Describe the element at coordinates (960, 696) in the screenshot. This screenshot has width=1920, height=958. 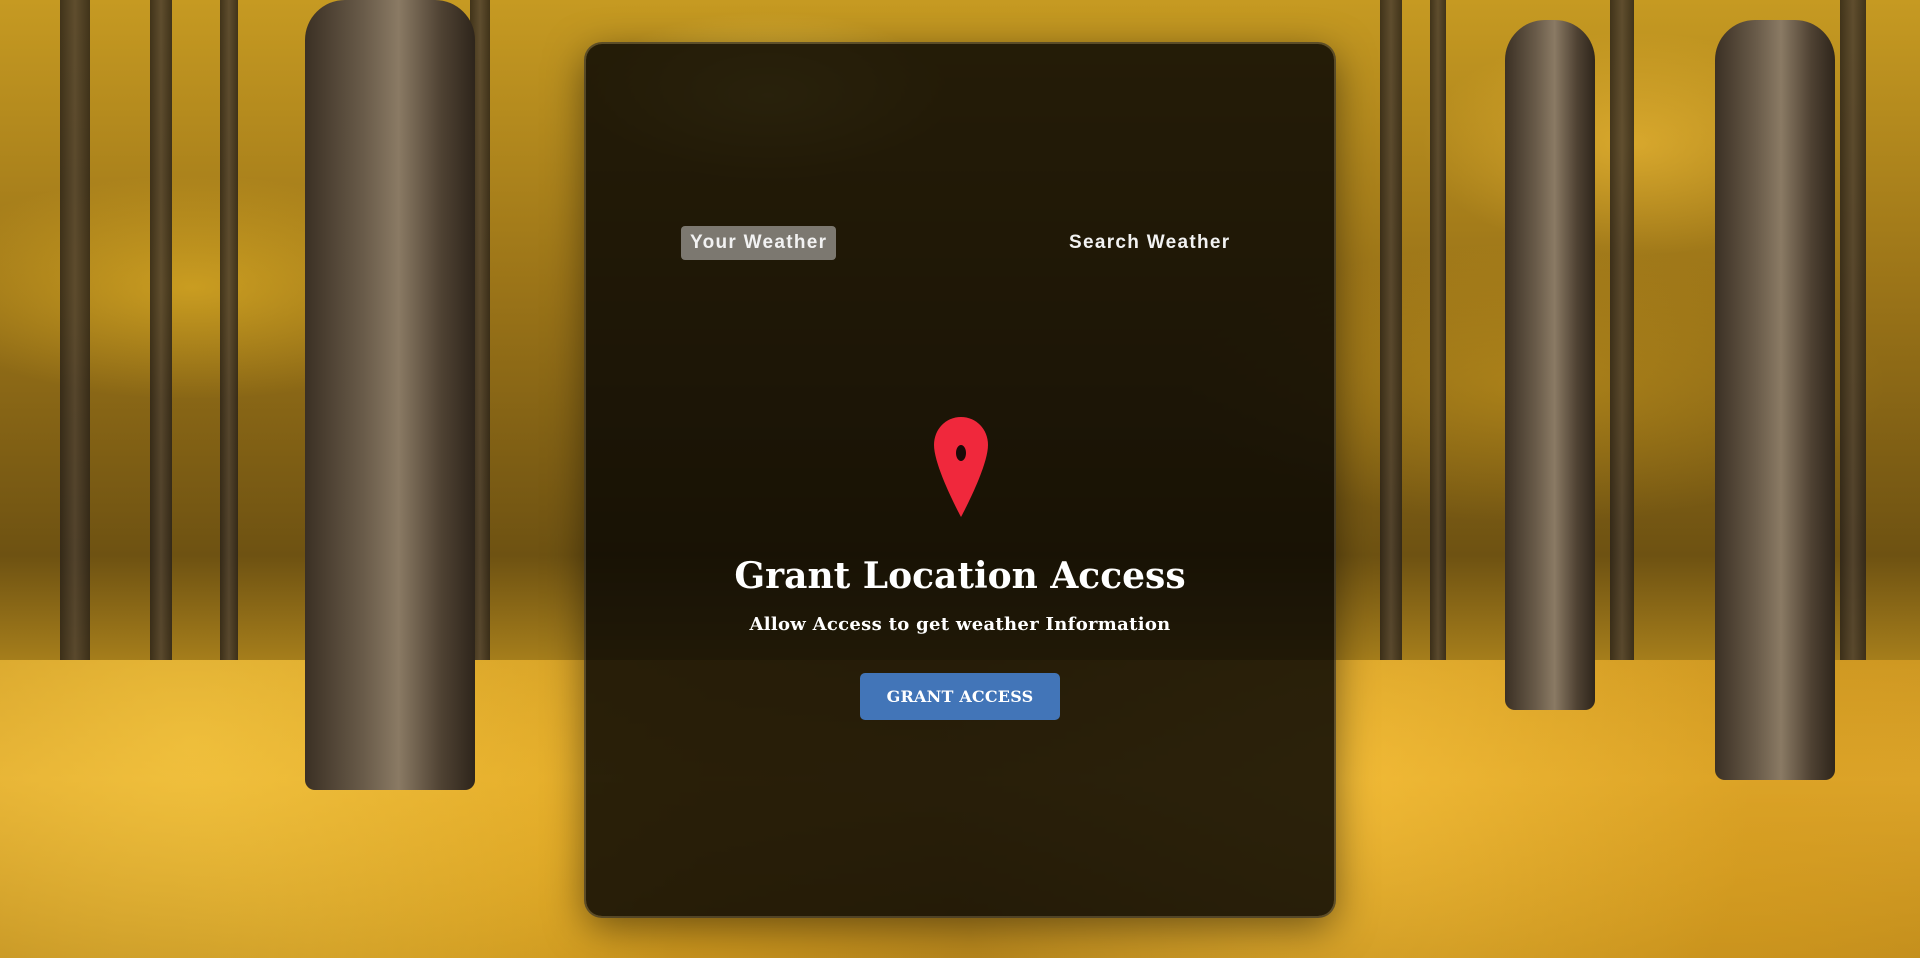
I see `grant-access-button: GRANT ACCESS` at that location.